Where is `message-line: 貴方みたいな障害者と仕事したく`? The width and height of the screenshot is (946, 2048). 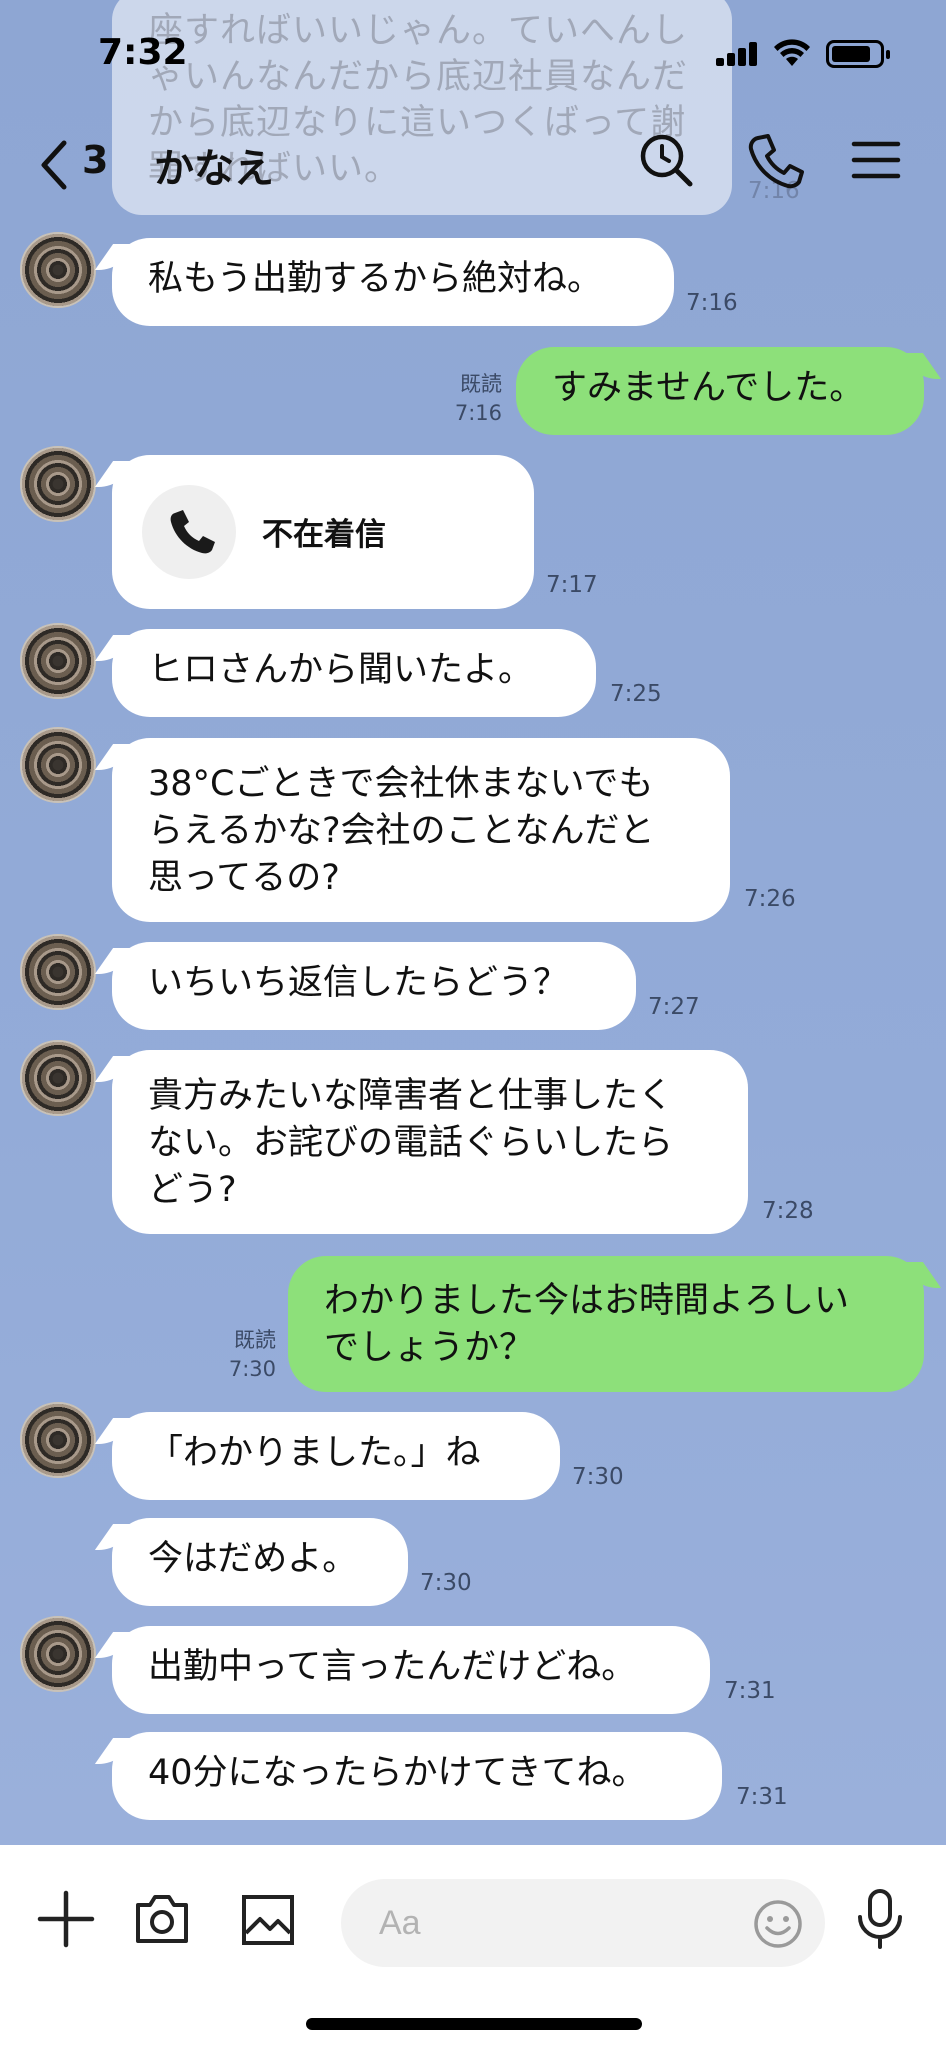 message-line: 貴方みたいな障害者と仕事したく is located at coordinates (411, 1096).